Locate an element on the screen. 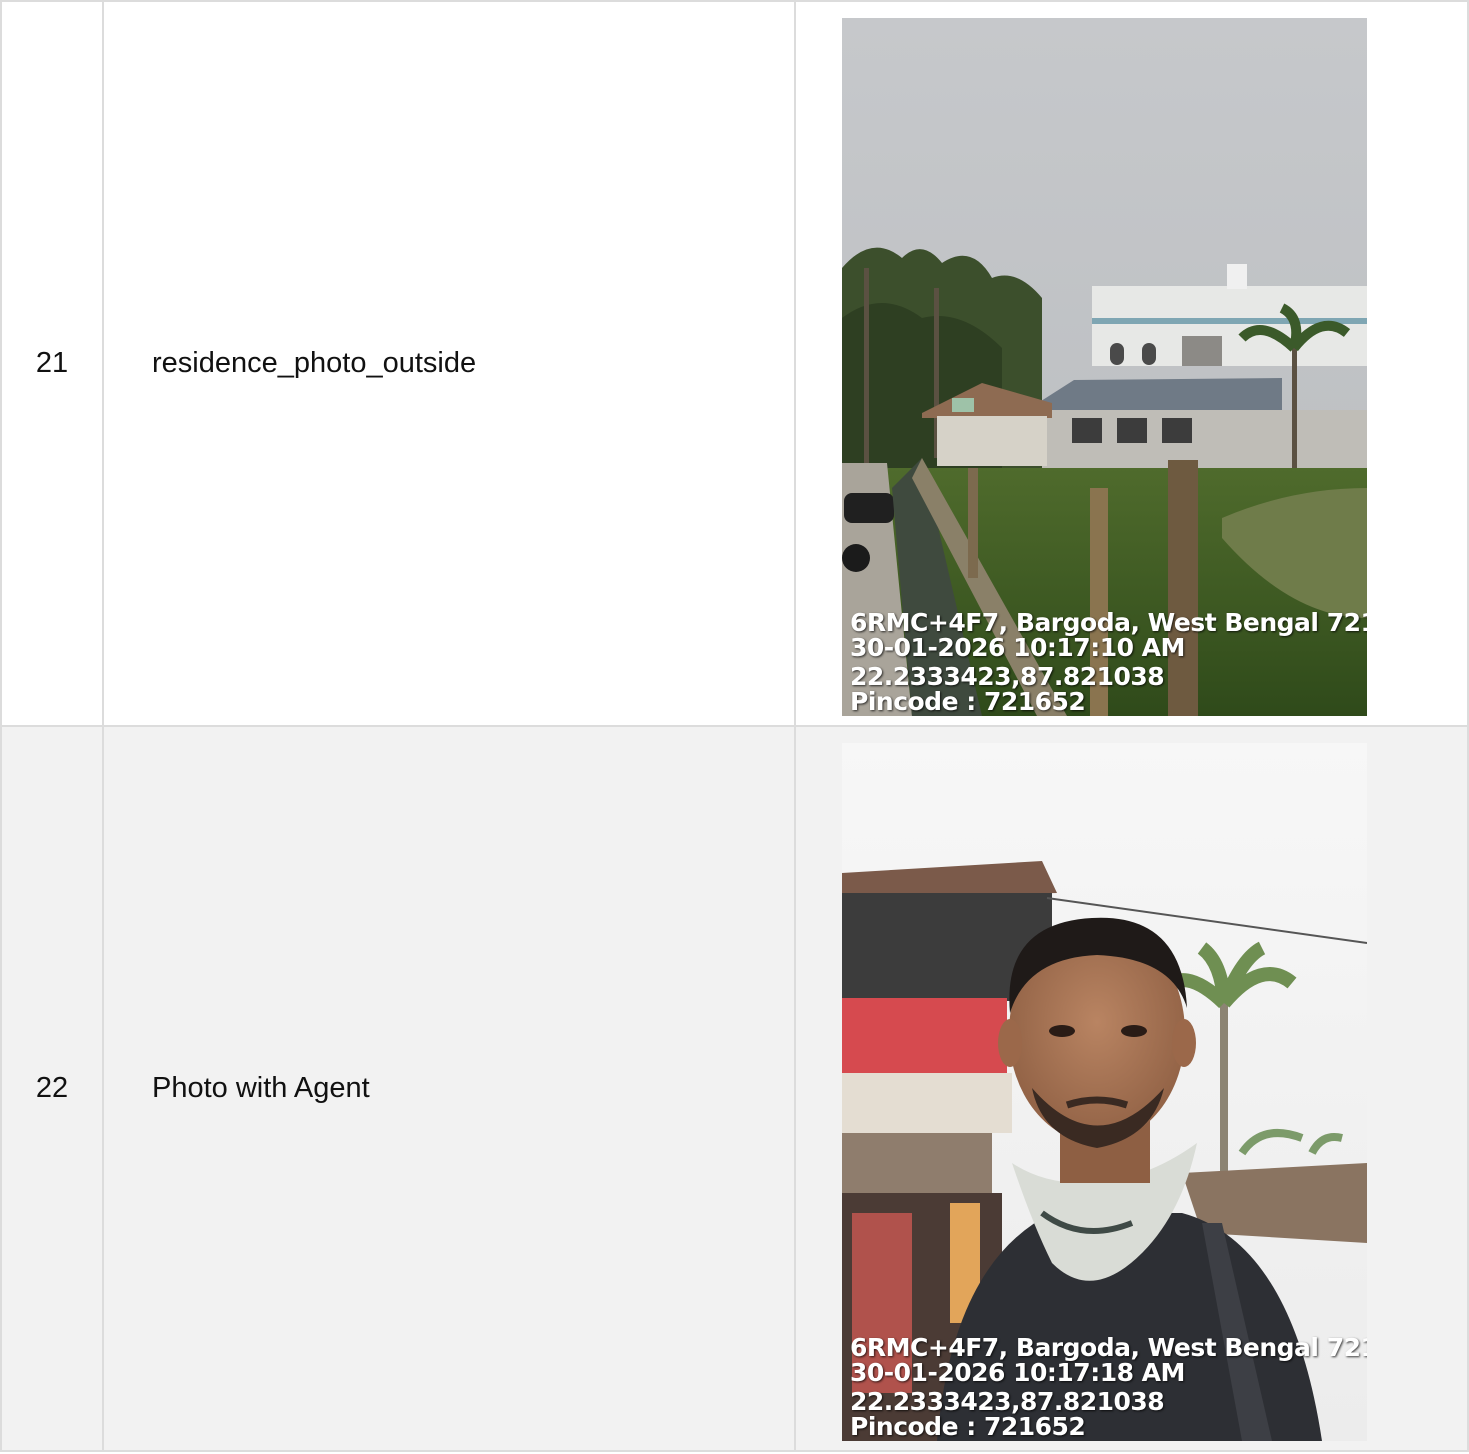  stamp-datetime: 30-01-2026 10:17:18 AM is located at coordinates (1017, 1372).